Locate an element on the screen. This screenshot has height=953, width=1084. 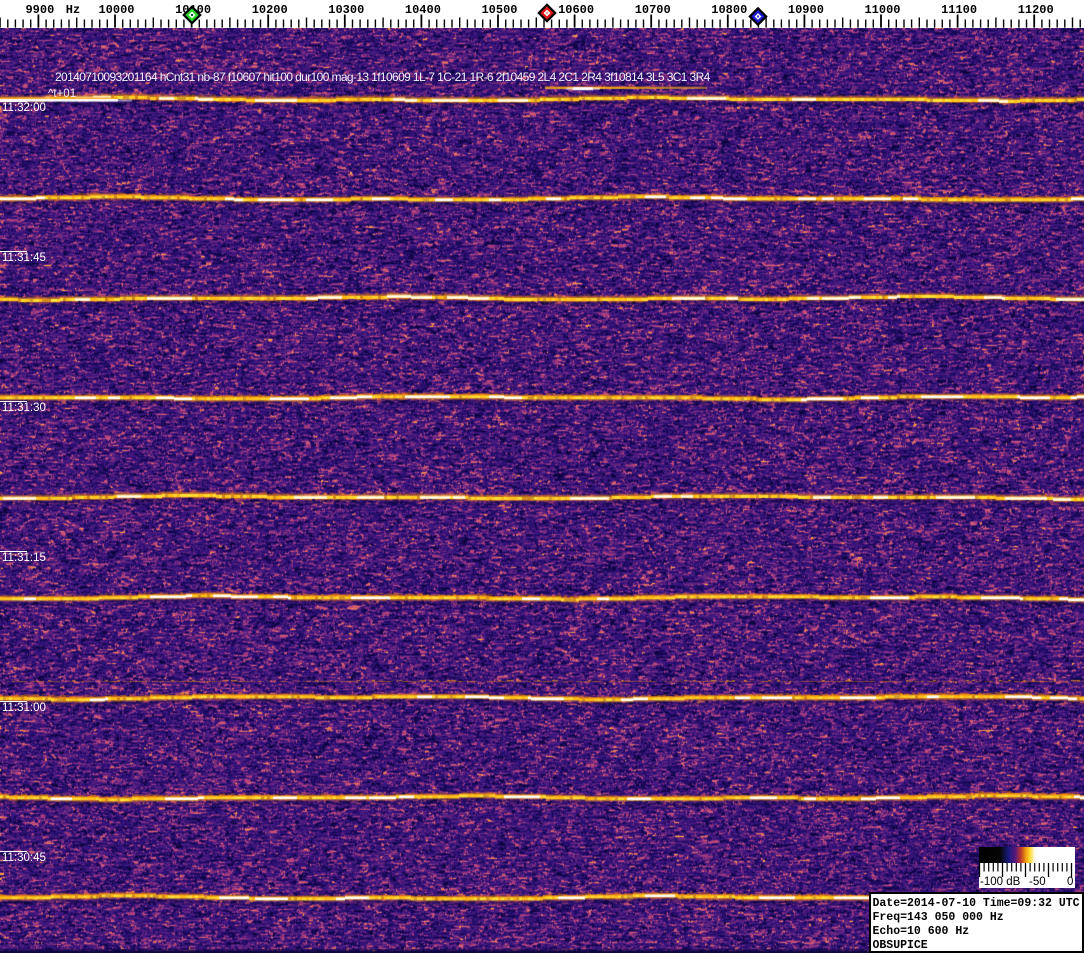
svg-text: 10800 is located at coordinates (729, 10).